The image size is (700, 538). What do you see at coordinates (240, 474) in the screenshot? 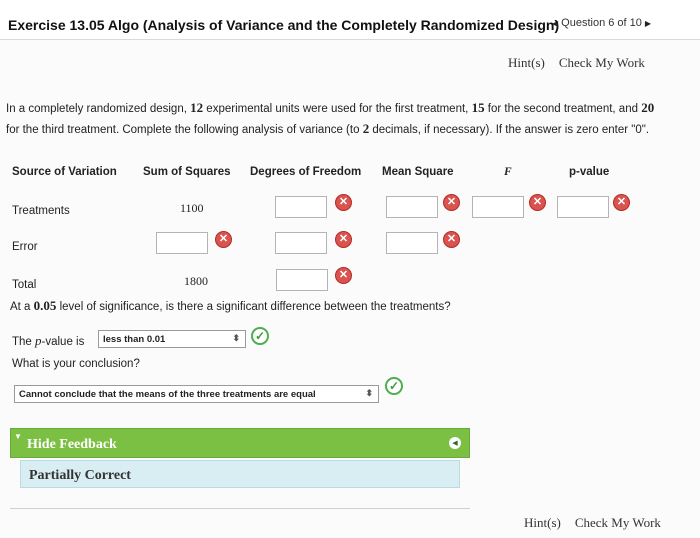
I see `feedback-panel: Partially Correct` at bounding box center [240, 474].